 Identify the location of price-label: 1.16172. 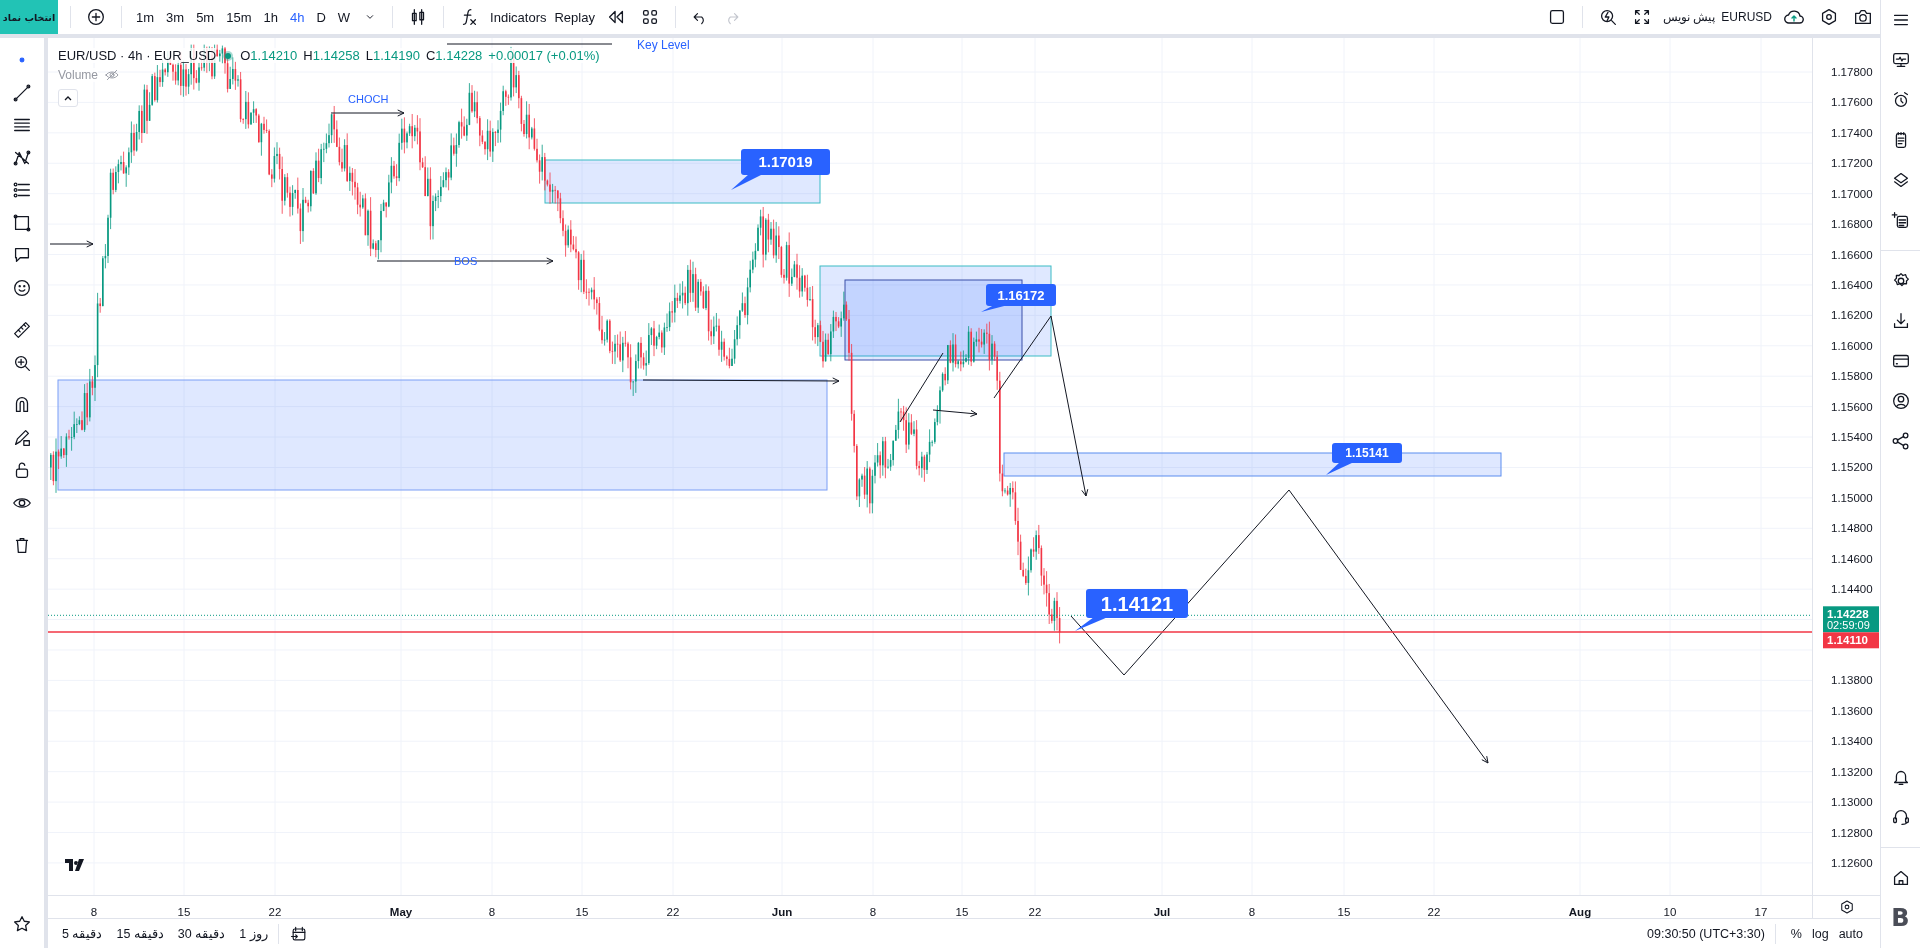
(1018, 298).